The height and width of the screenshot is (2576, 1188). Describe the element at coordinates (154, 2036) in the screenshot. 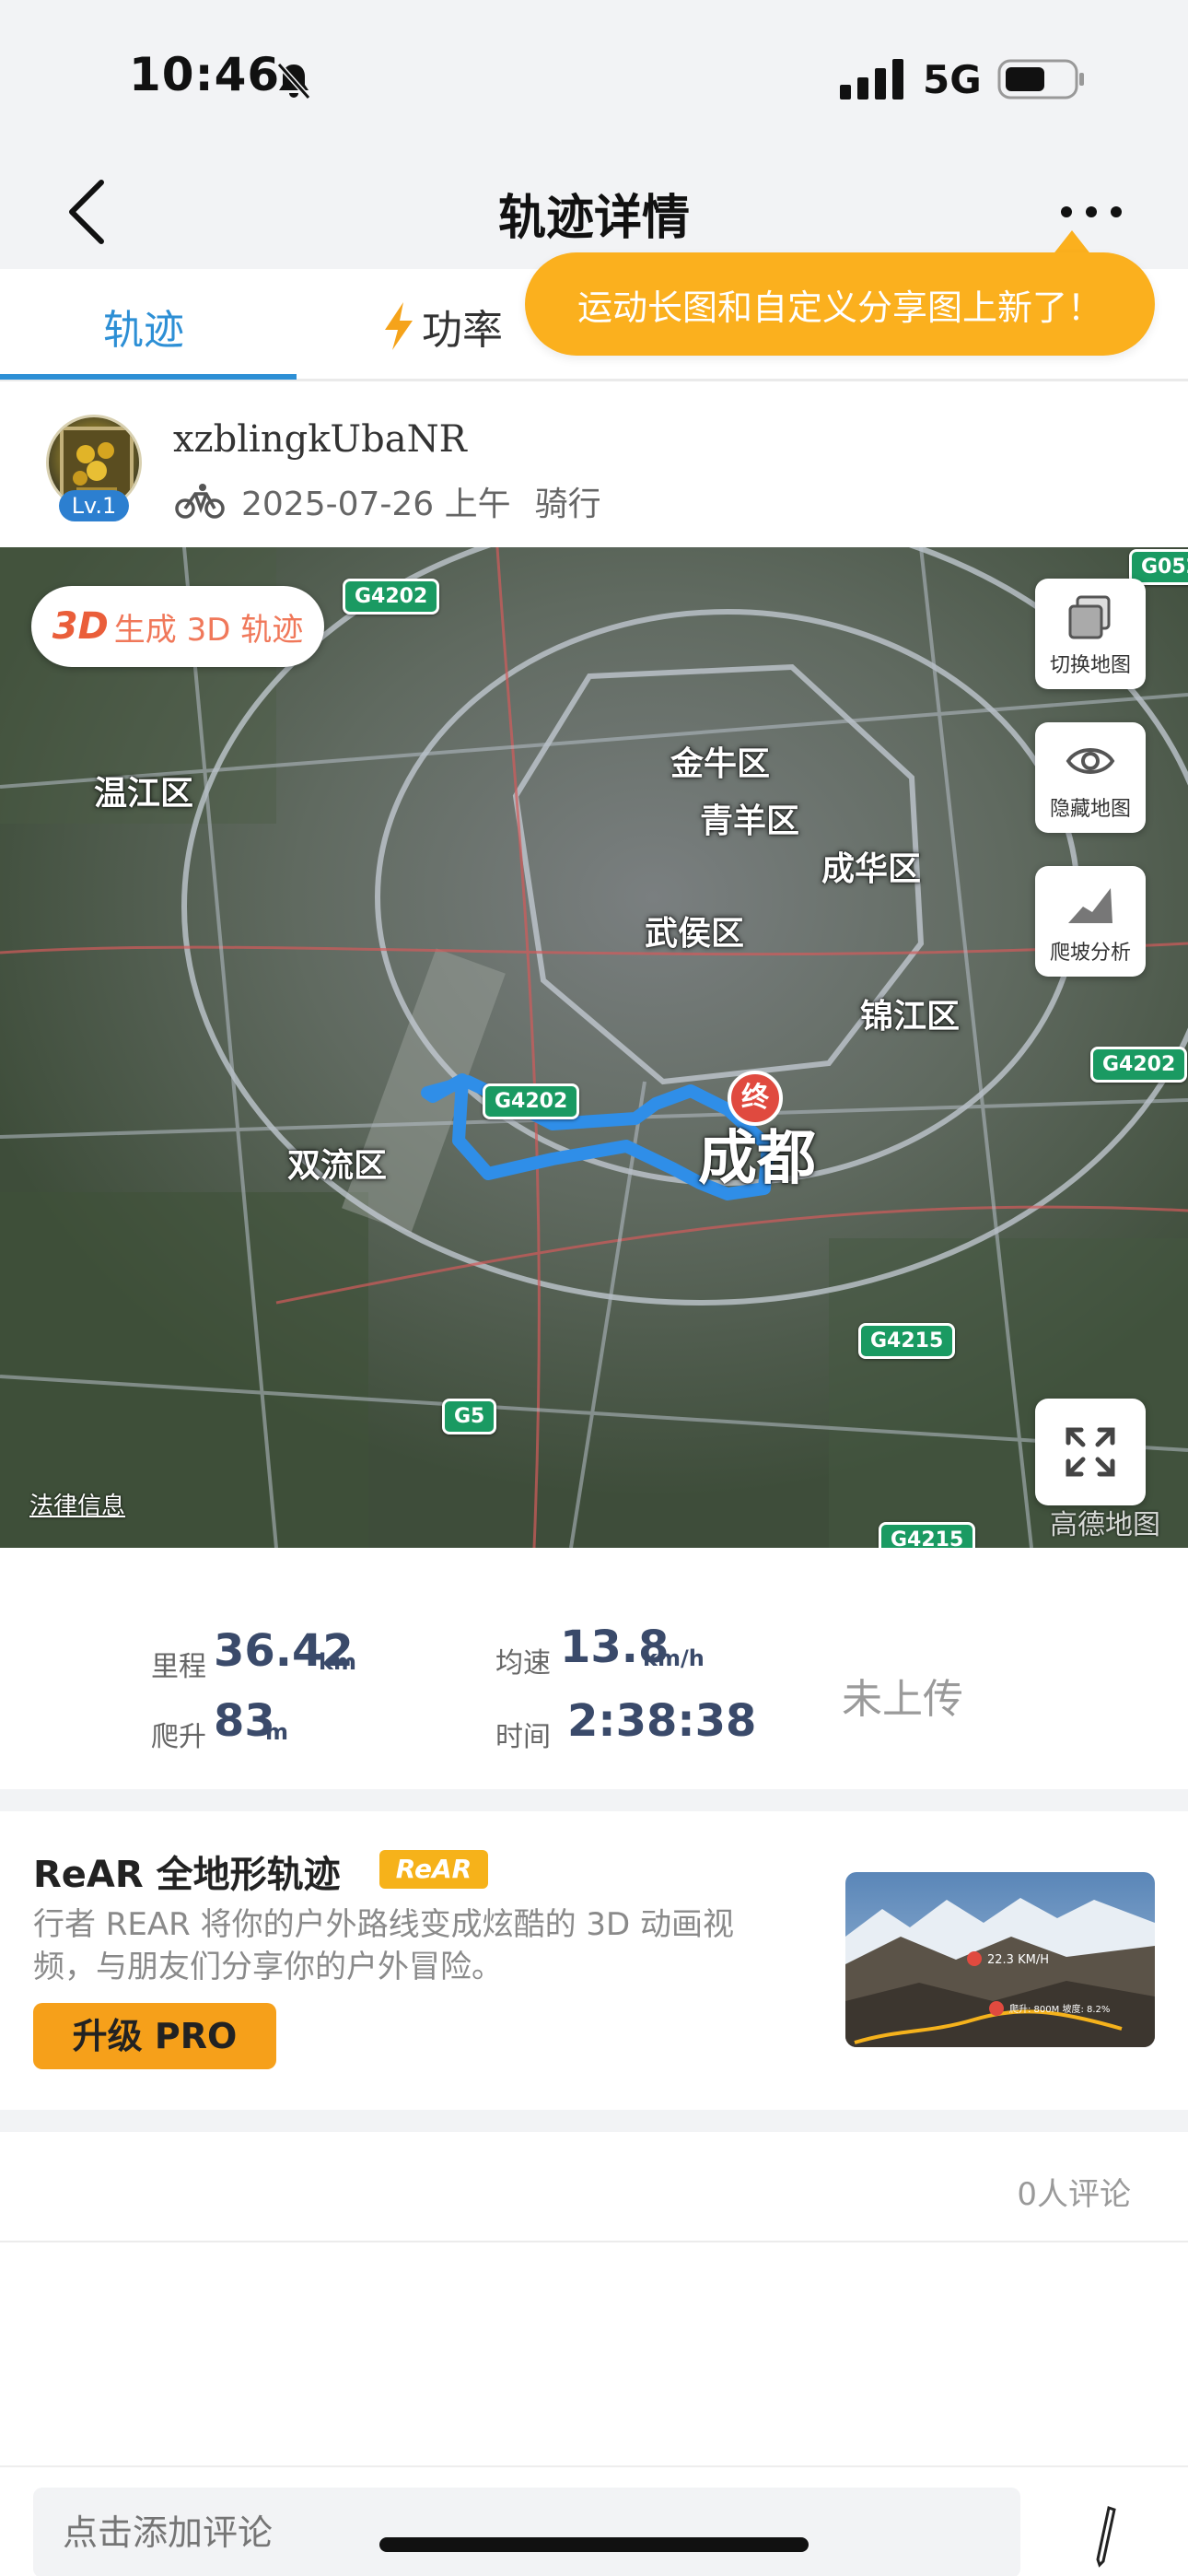

I see `upgrade-pro-button: 升级 PRO` at that location.